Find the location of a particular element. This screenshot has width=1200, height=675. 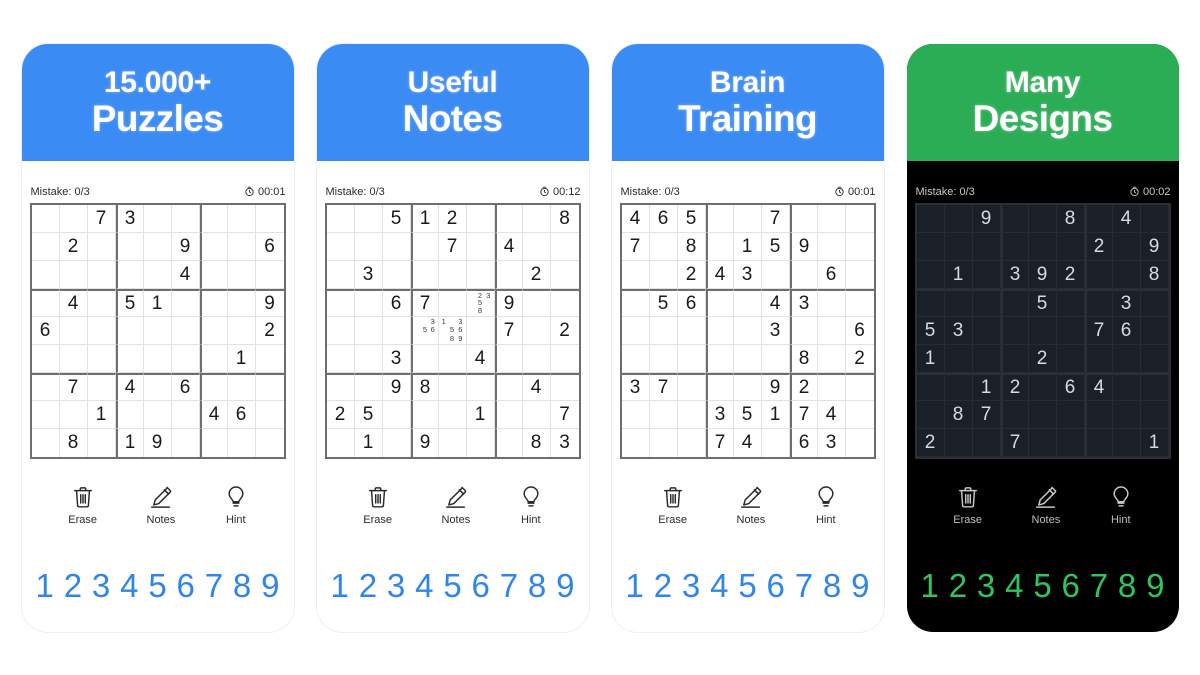

sudoku-grid: 512874326723589356135689723498425171983 is located at coordinates (452, 330).